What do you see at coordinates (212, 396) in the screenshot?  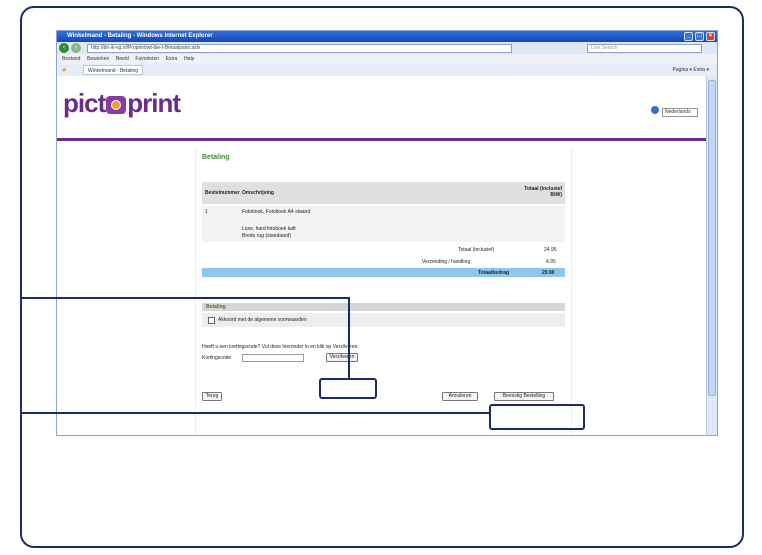 I see `back-button: Terug` at bounding box center [212, 396].